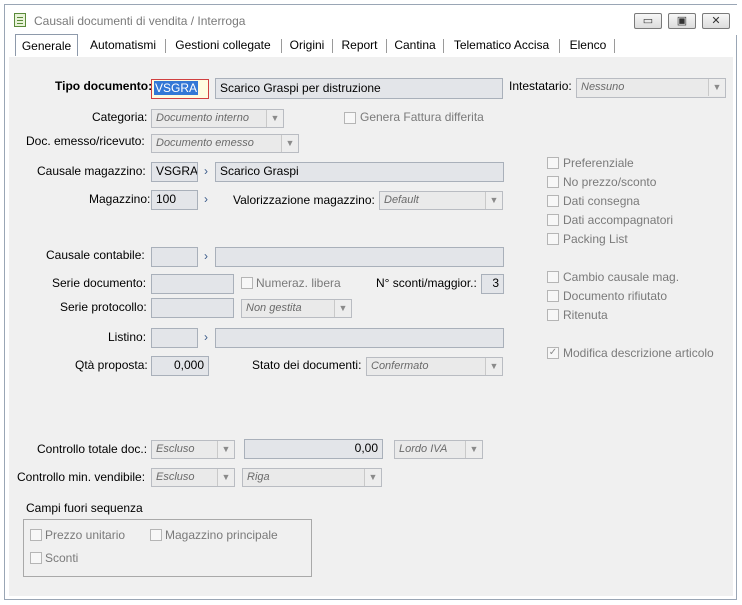 This screenshot has width=742, height=605. Describe the element at coordinates (223, 45) in the screenshot. I see `tab-gestioni-collegate: Gestioni collegate` at that location.